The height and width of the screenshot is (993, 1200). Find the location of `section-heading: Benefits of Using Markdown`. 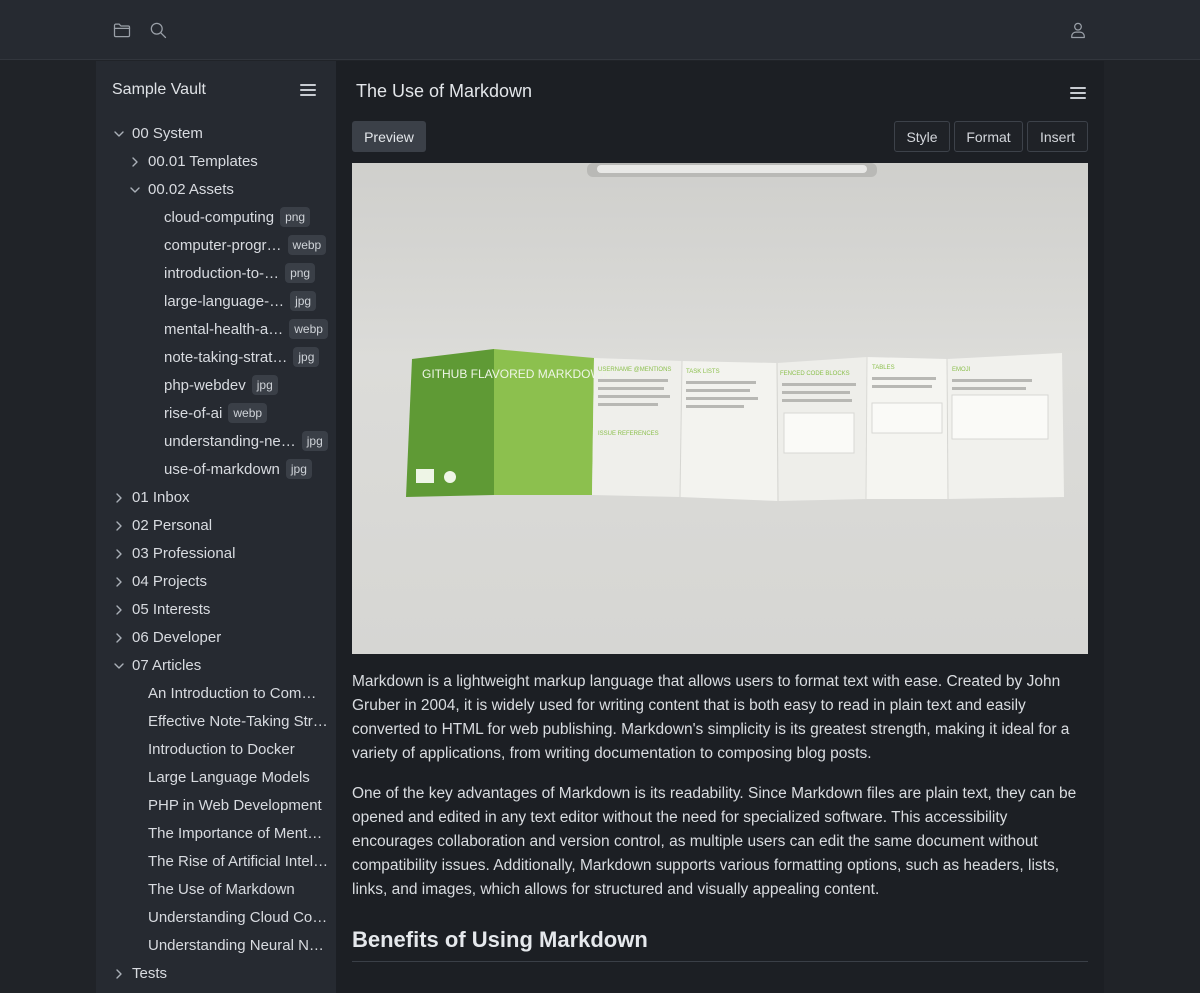

section-heading: Benefits of Using Markdown is located at coordinates (500, 939).